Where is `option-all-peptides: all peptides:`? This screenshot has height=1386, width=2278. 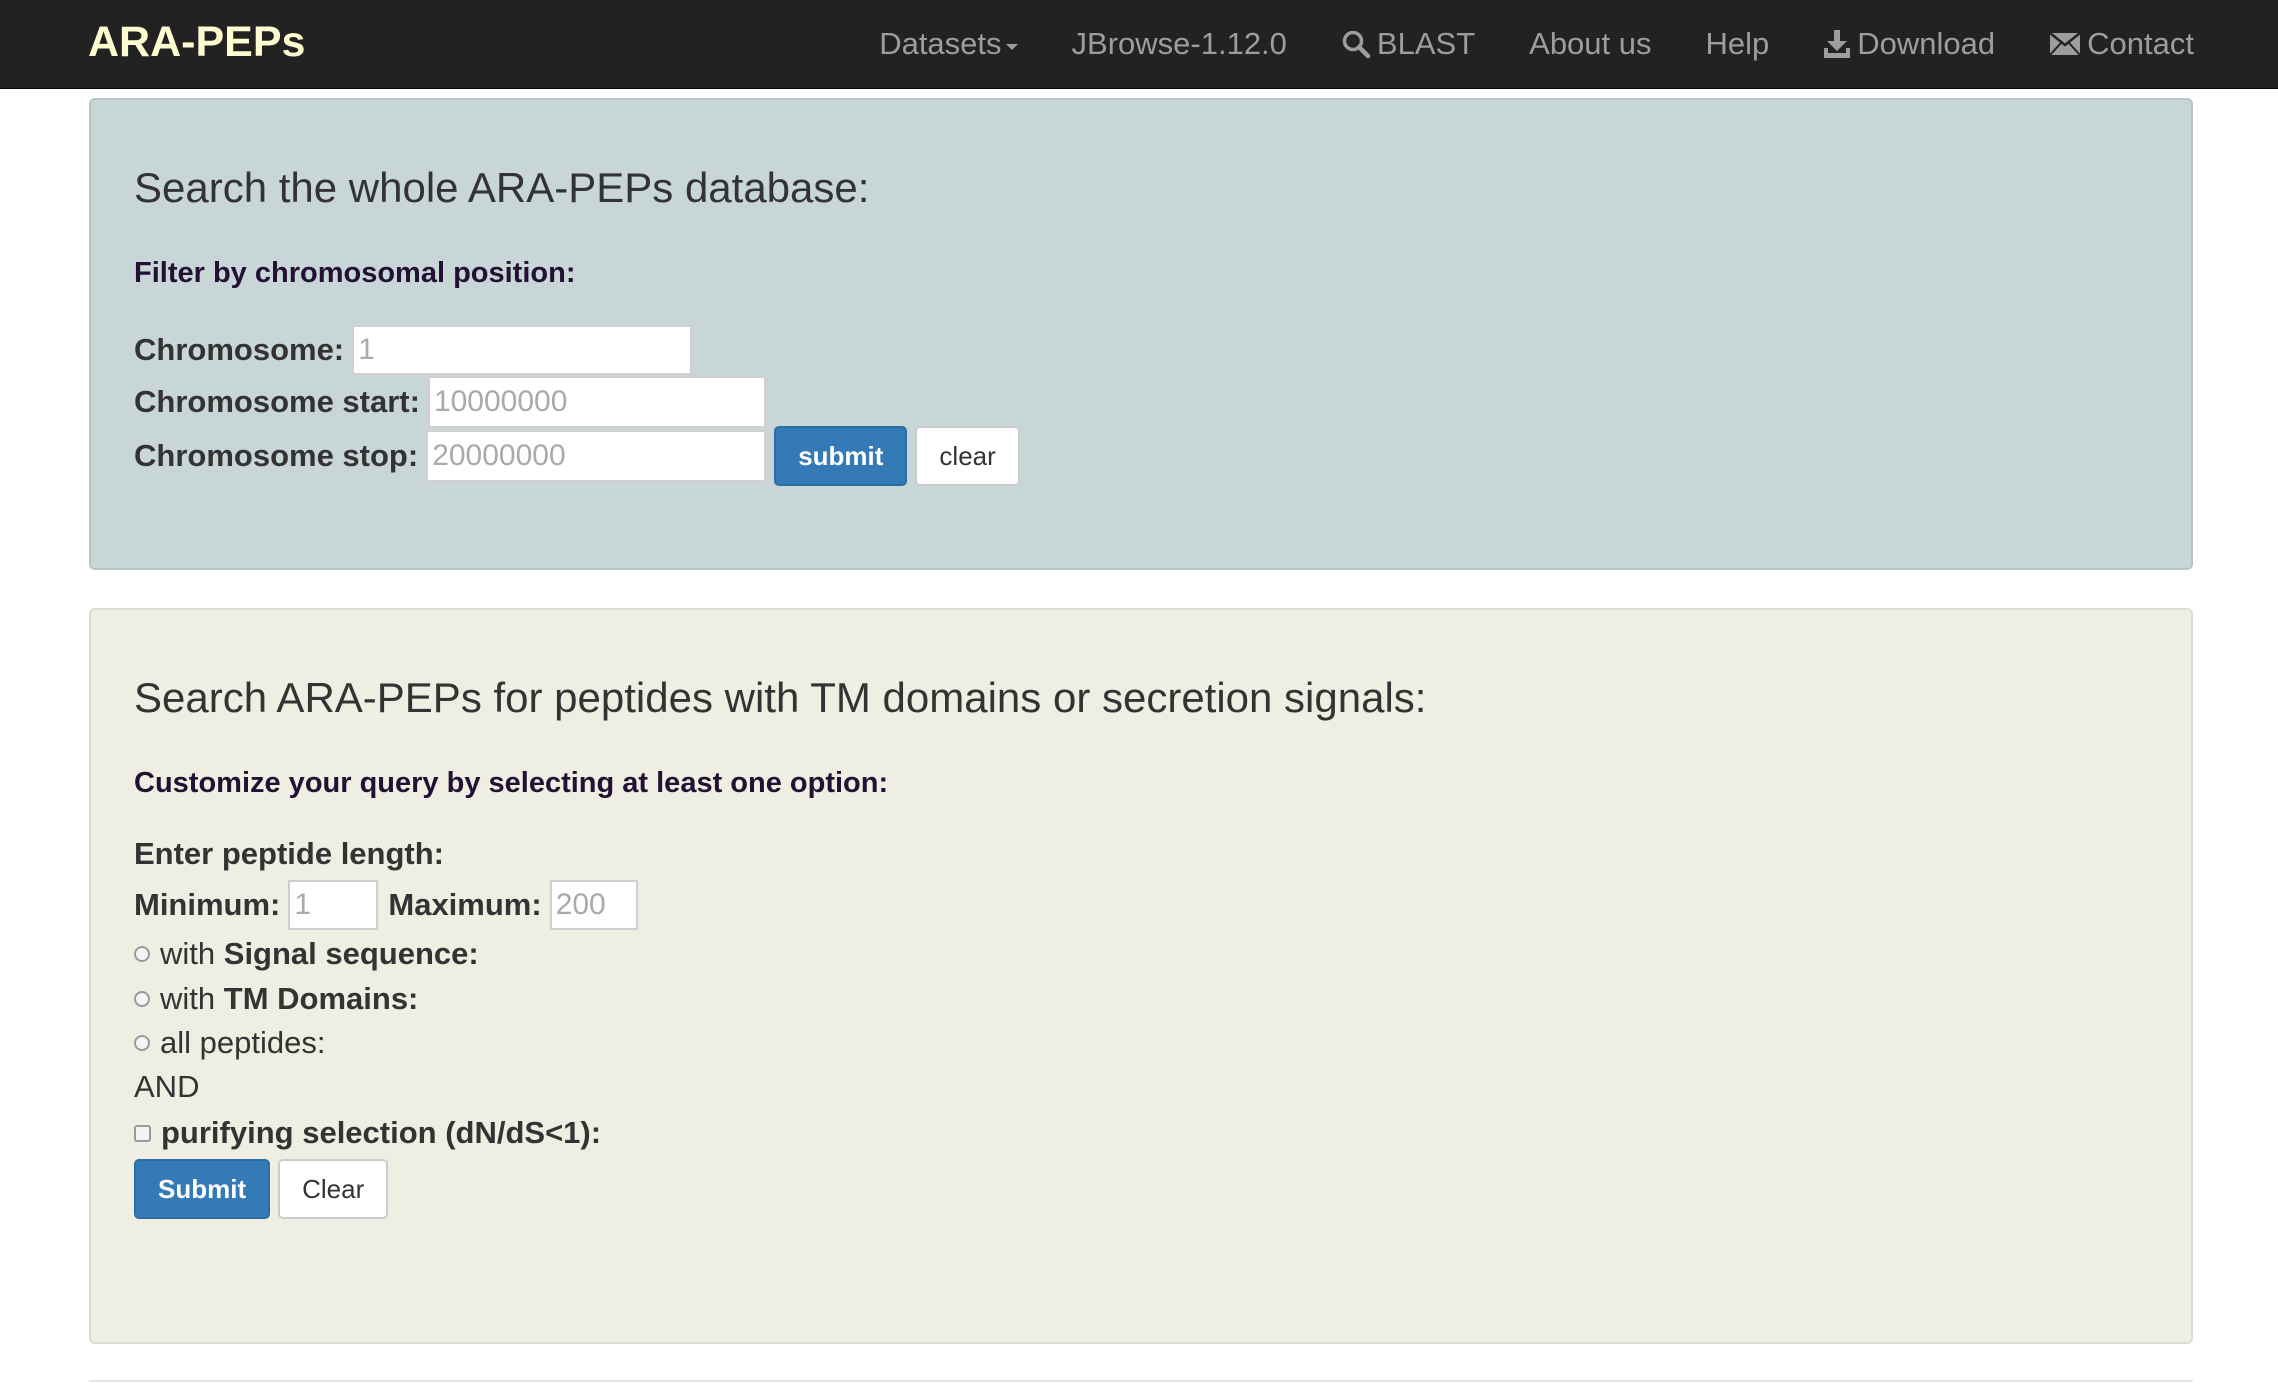
option-all-peptides: all peptides: is located at coordinates (229, 1043).